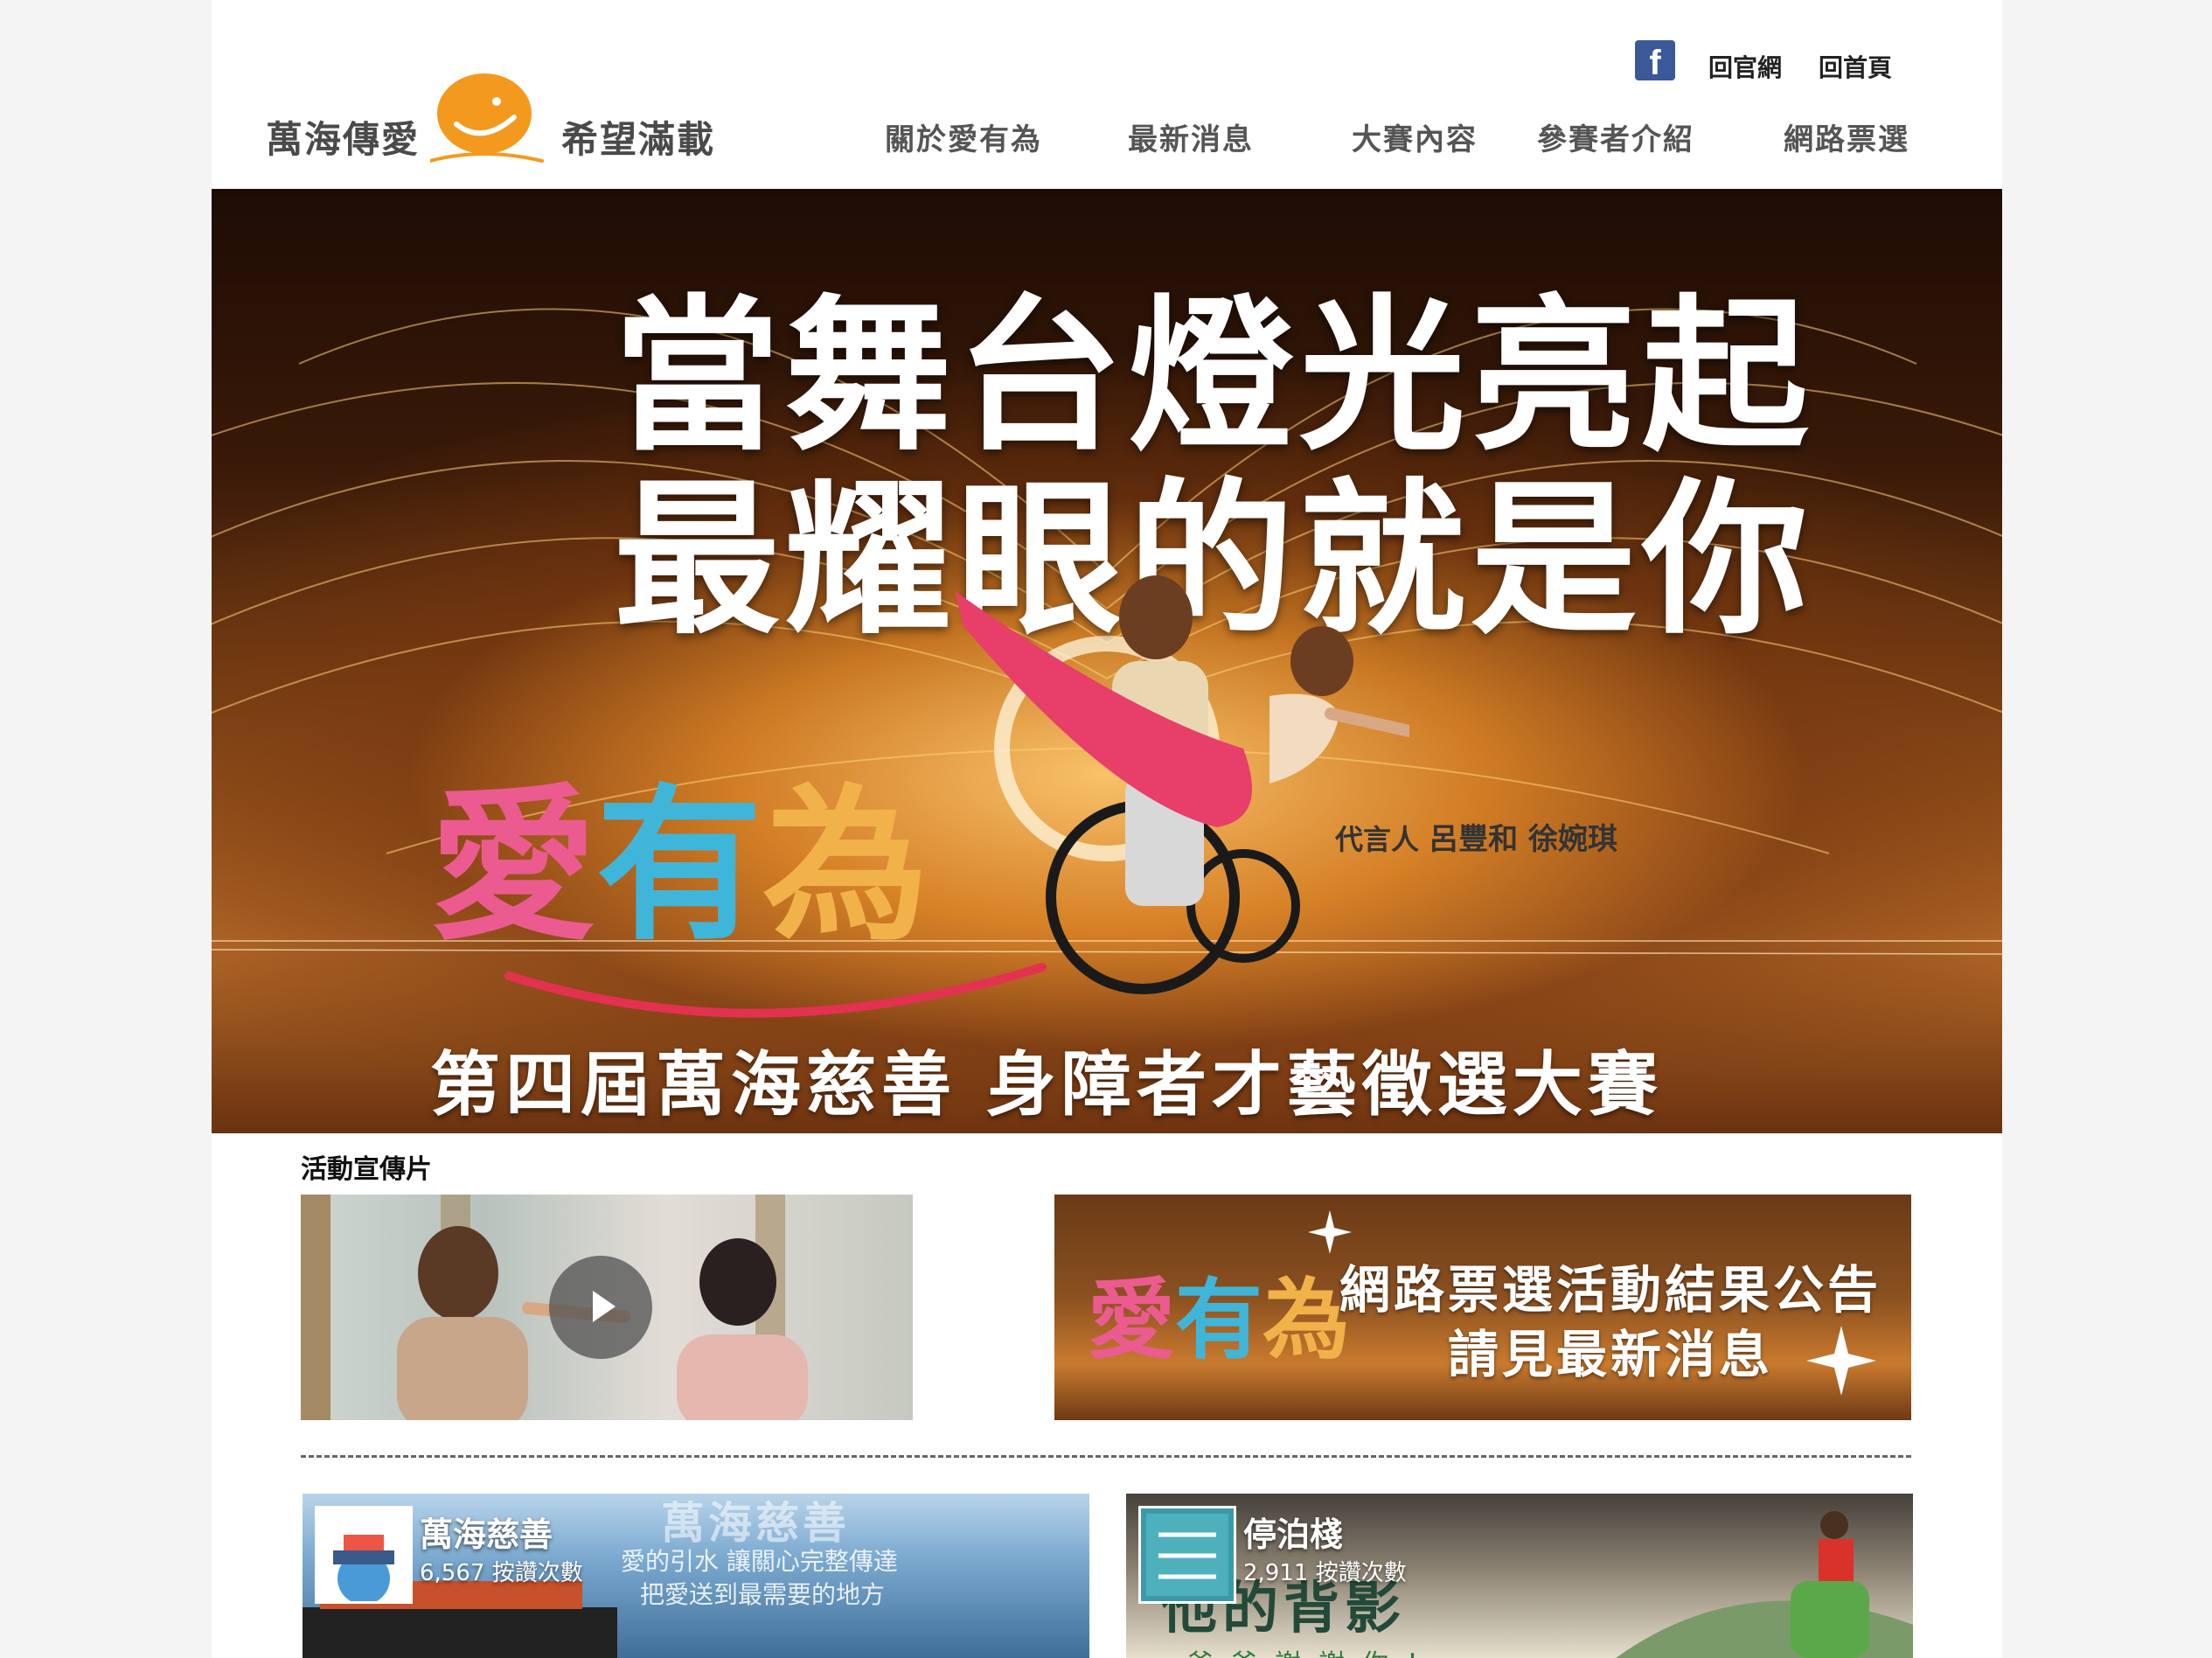 Image resolution: width=2212 pixels, height=1658 pixels. What do you see at coordinates (1523, 839) in the screenshot?
I see `spokes-names: 呂豐和 徐婉琪` at bounding box center [1523, 839].